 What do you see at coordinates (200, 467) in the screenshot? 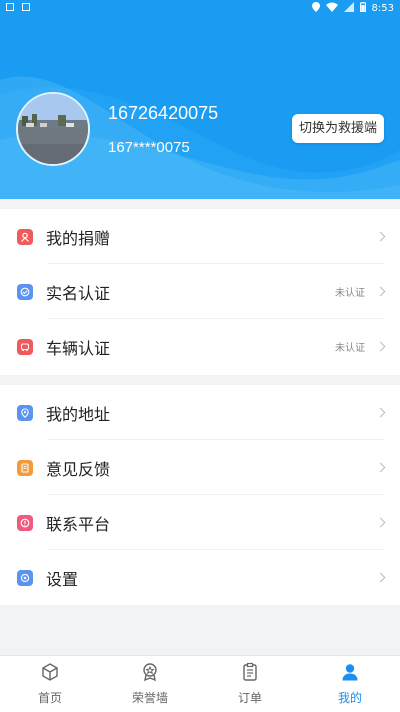
I see `menu-item-feedback: 意见反馈` at bounding box center [200, 467].